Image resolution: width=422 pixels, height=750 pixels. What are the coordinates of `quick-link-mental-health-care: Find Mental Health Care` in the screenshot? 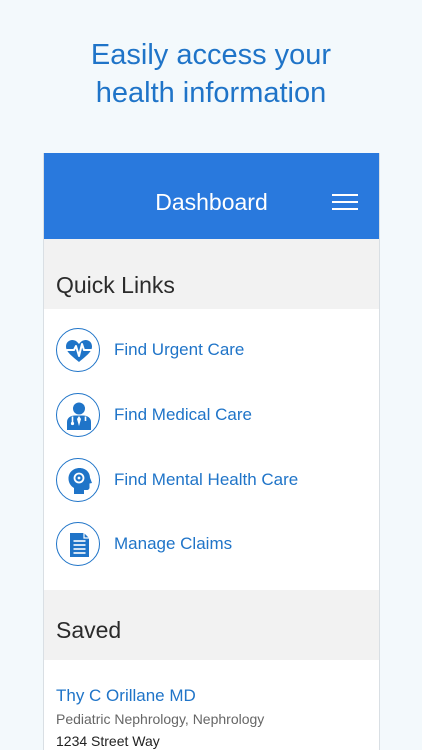 It's located at (211, 482).